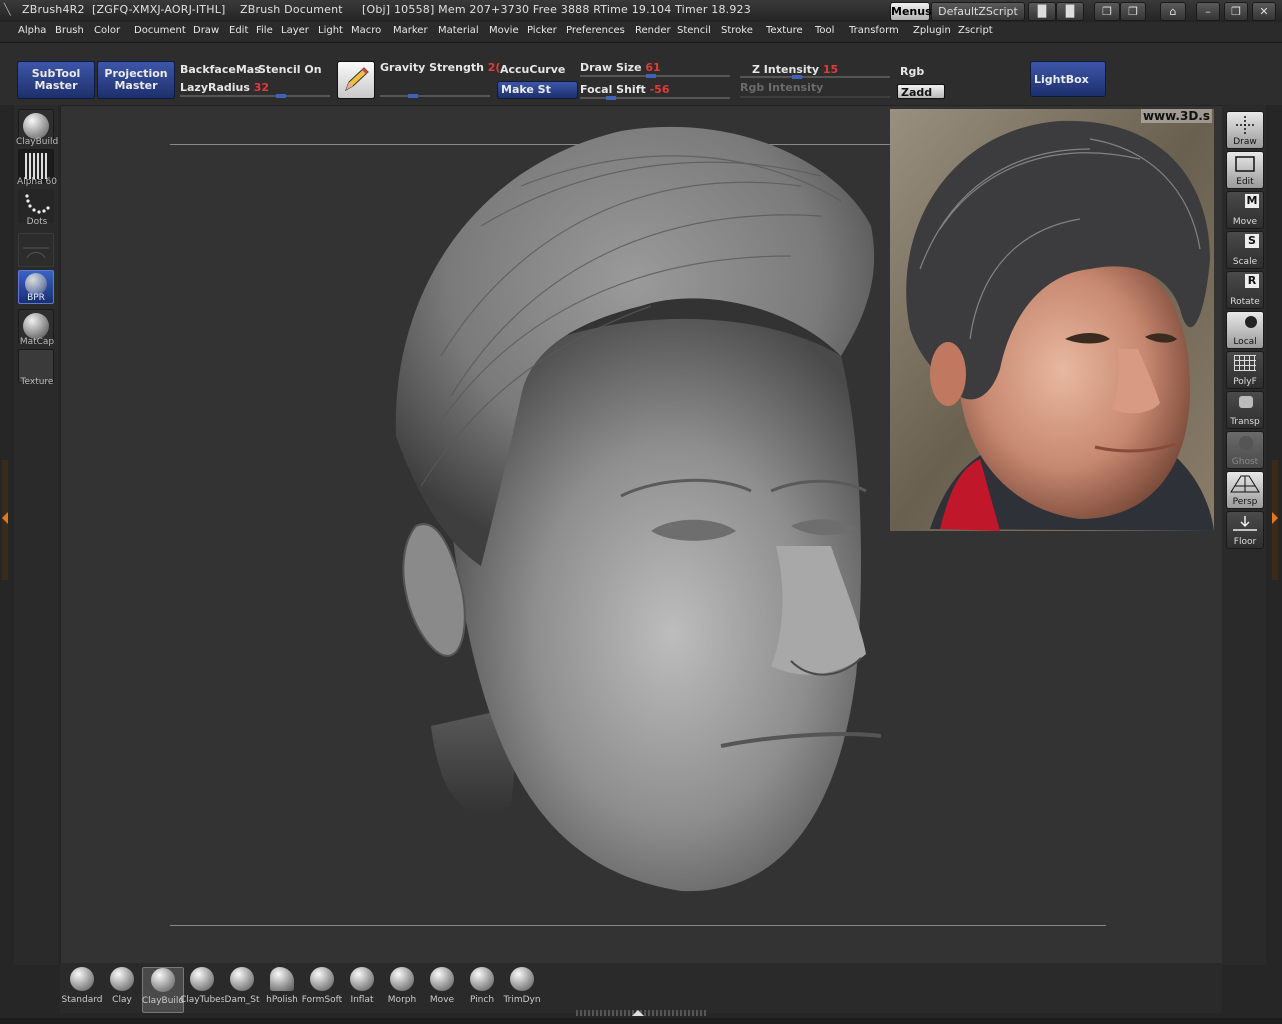 The height and width of the screenshot is (1024, 1282). Describe the element at coordinates (975, 30) in the screenshot. I see `menu-zscript: Zscript` at that location.